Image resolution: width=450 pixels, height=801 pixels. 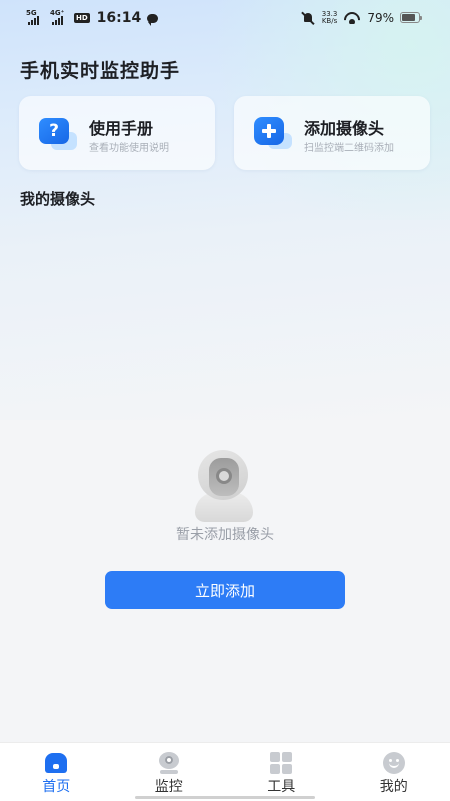 I want to click on plus-icon, so click(x=270, y=133).